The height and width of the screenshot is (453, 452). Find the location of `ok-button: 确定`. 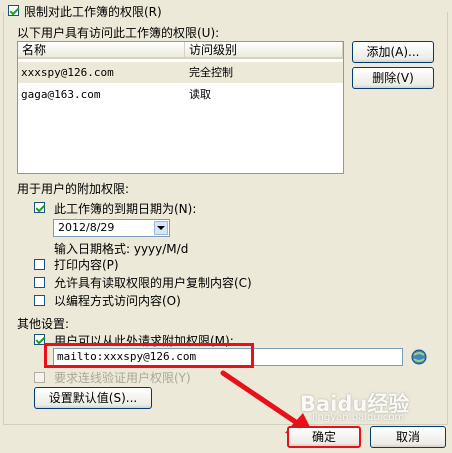

ok-button: 确定 is located at coordinates (324, 437).